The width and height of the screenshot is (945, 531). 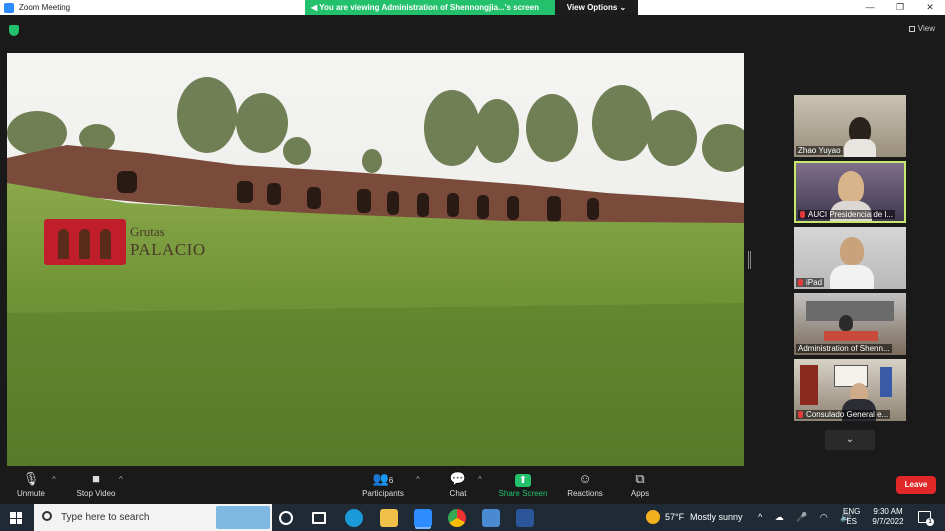 I want to click on participant-tile: iPad, so click(x=850, y=258).